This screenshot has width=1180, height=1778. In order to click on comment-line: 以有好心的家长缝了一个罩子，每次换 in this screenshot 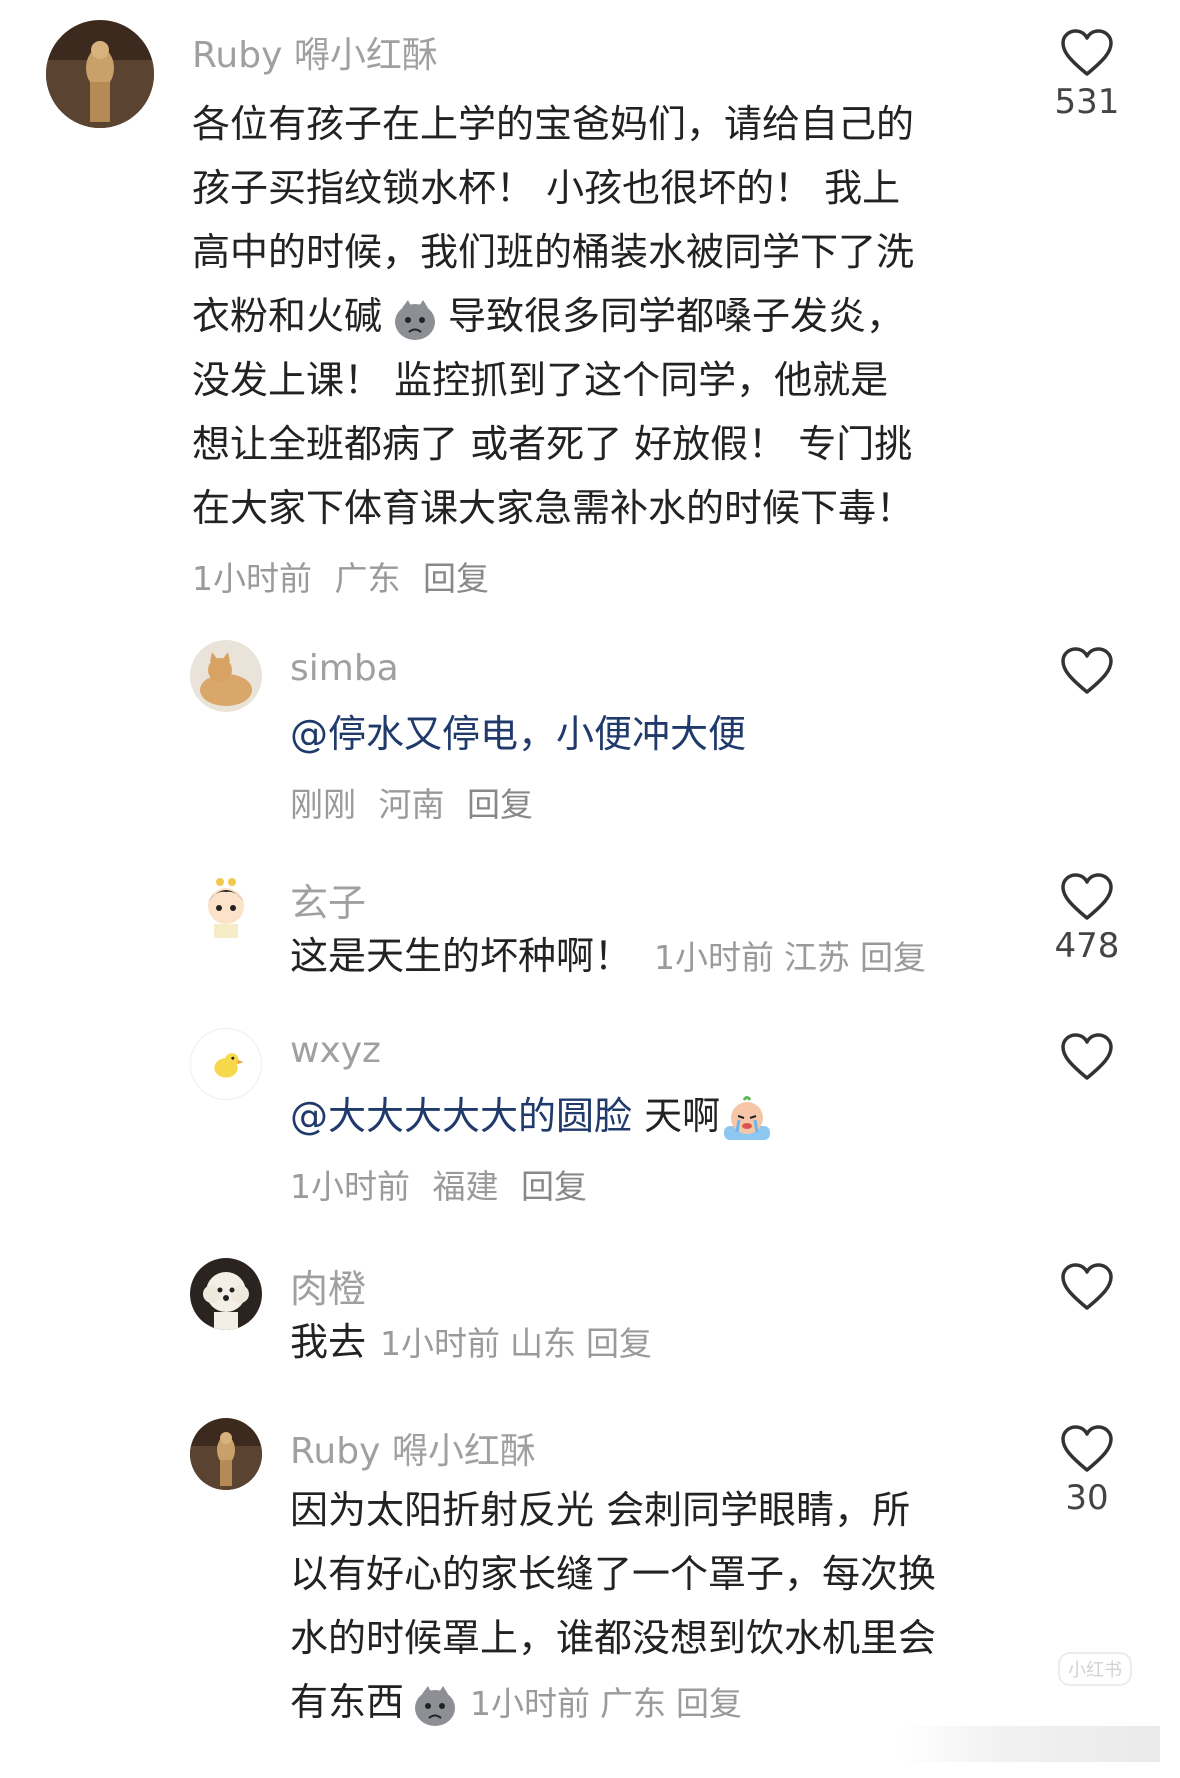, I will do `click(613, 1574)`.